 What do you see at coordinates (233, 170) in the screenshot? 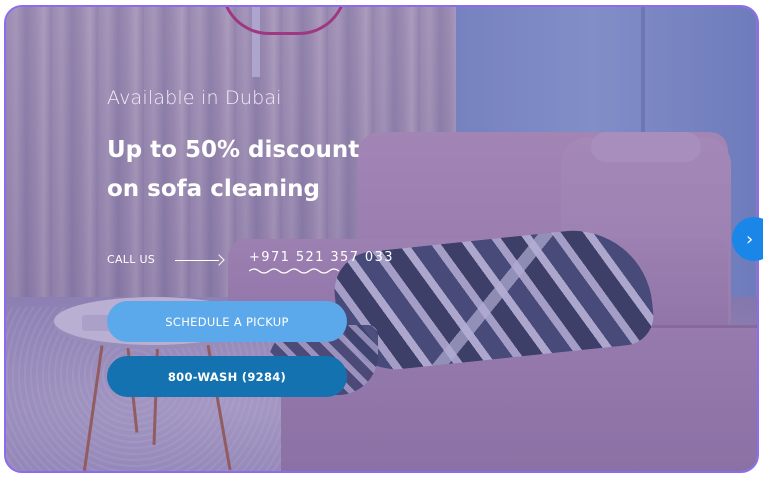
I see `hero-headline: Up to 50% discount on sofa cleaning` at bounding box center [233, 170].